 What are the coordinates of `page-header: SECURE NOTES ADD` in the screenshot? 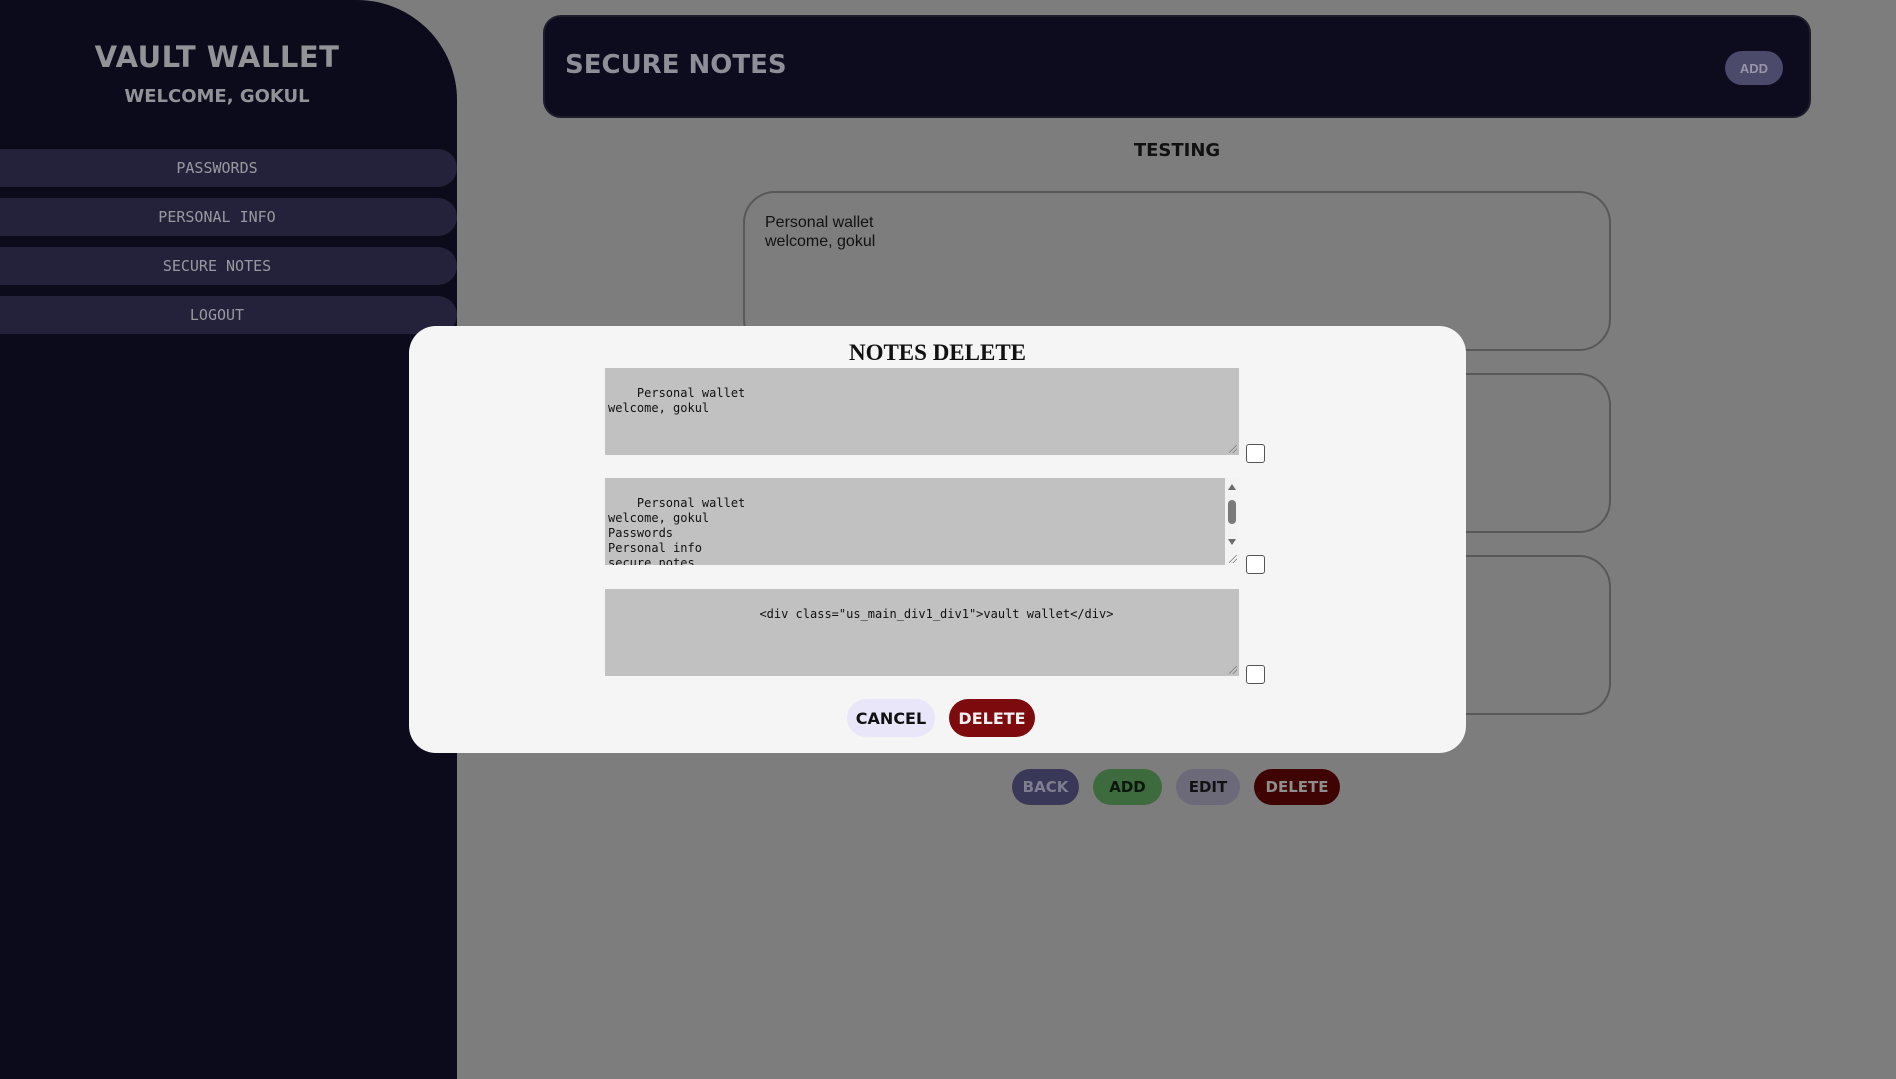 It's located at (1177, 66).